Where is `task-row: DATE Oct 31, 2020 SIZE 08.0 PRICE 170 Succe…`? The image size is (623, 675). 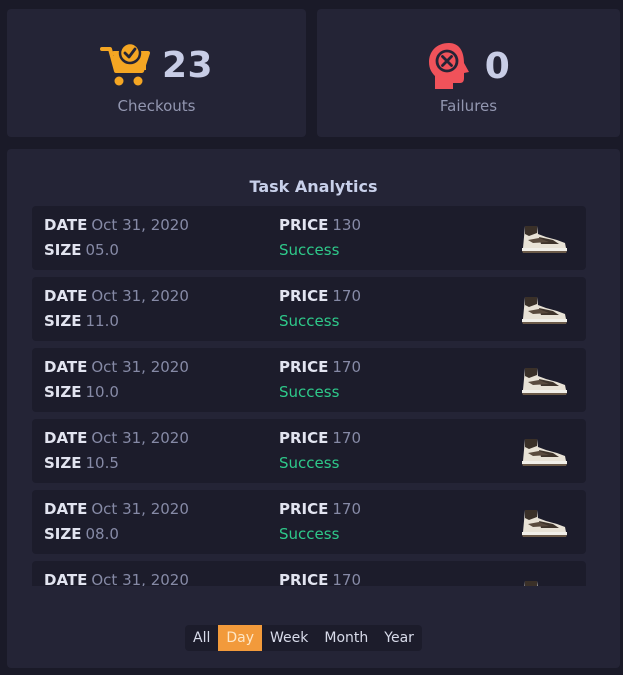
task-row: DATE Oct 31, 2020 SIZE 08.0 PRICE 170 Succe… is located at coordinates (309, 522).